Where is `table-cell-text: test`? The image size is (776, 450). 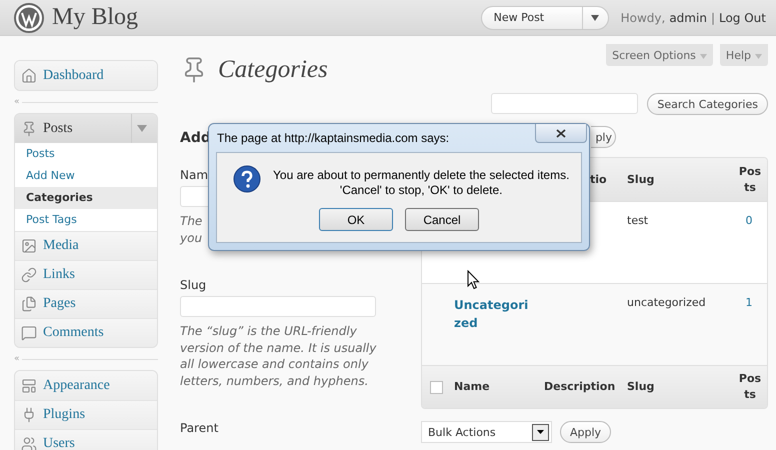
table-cell-text: test is located at coordinates (638, 220).